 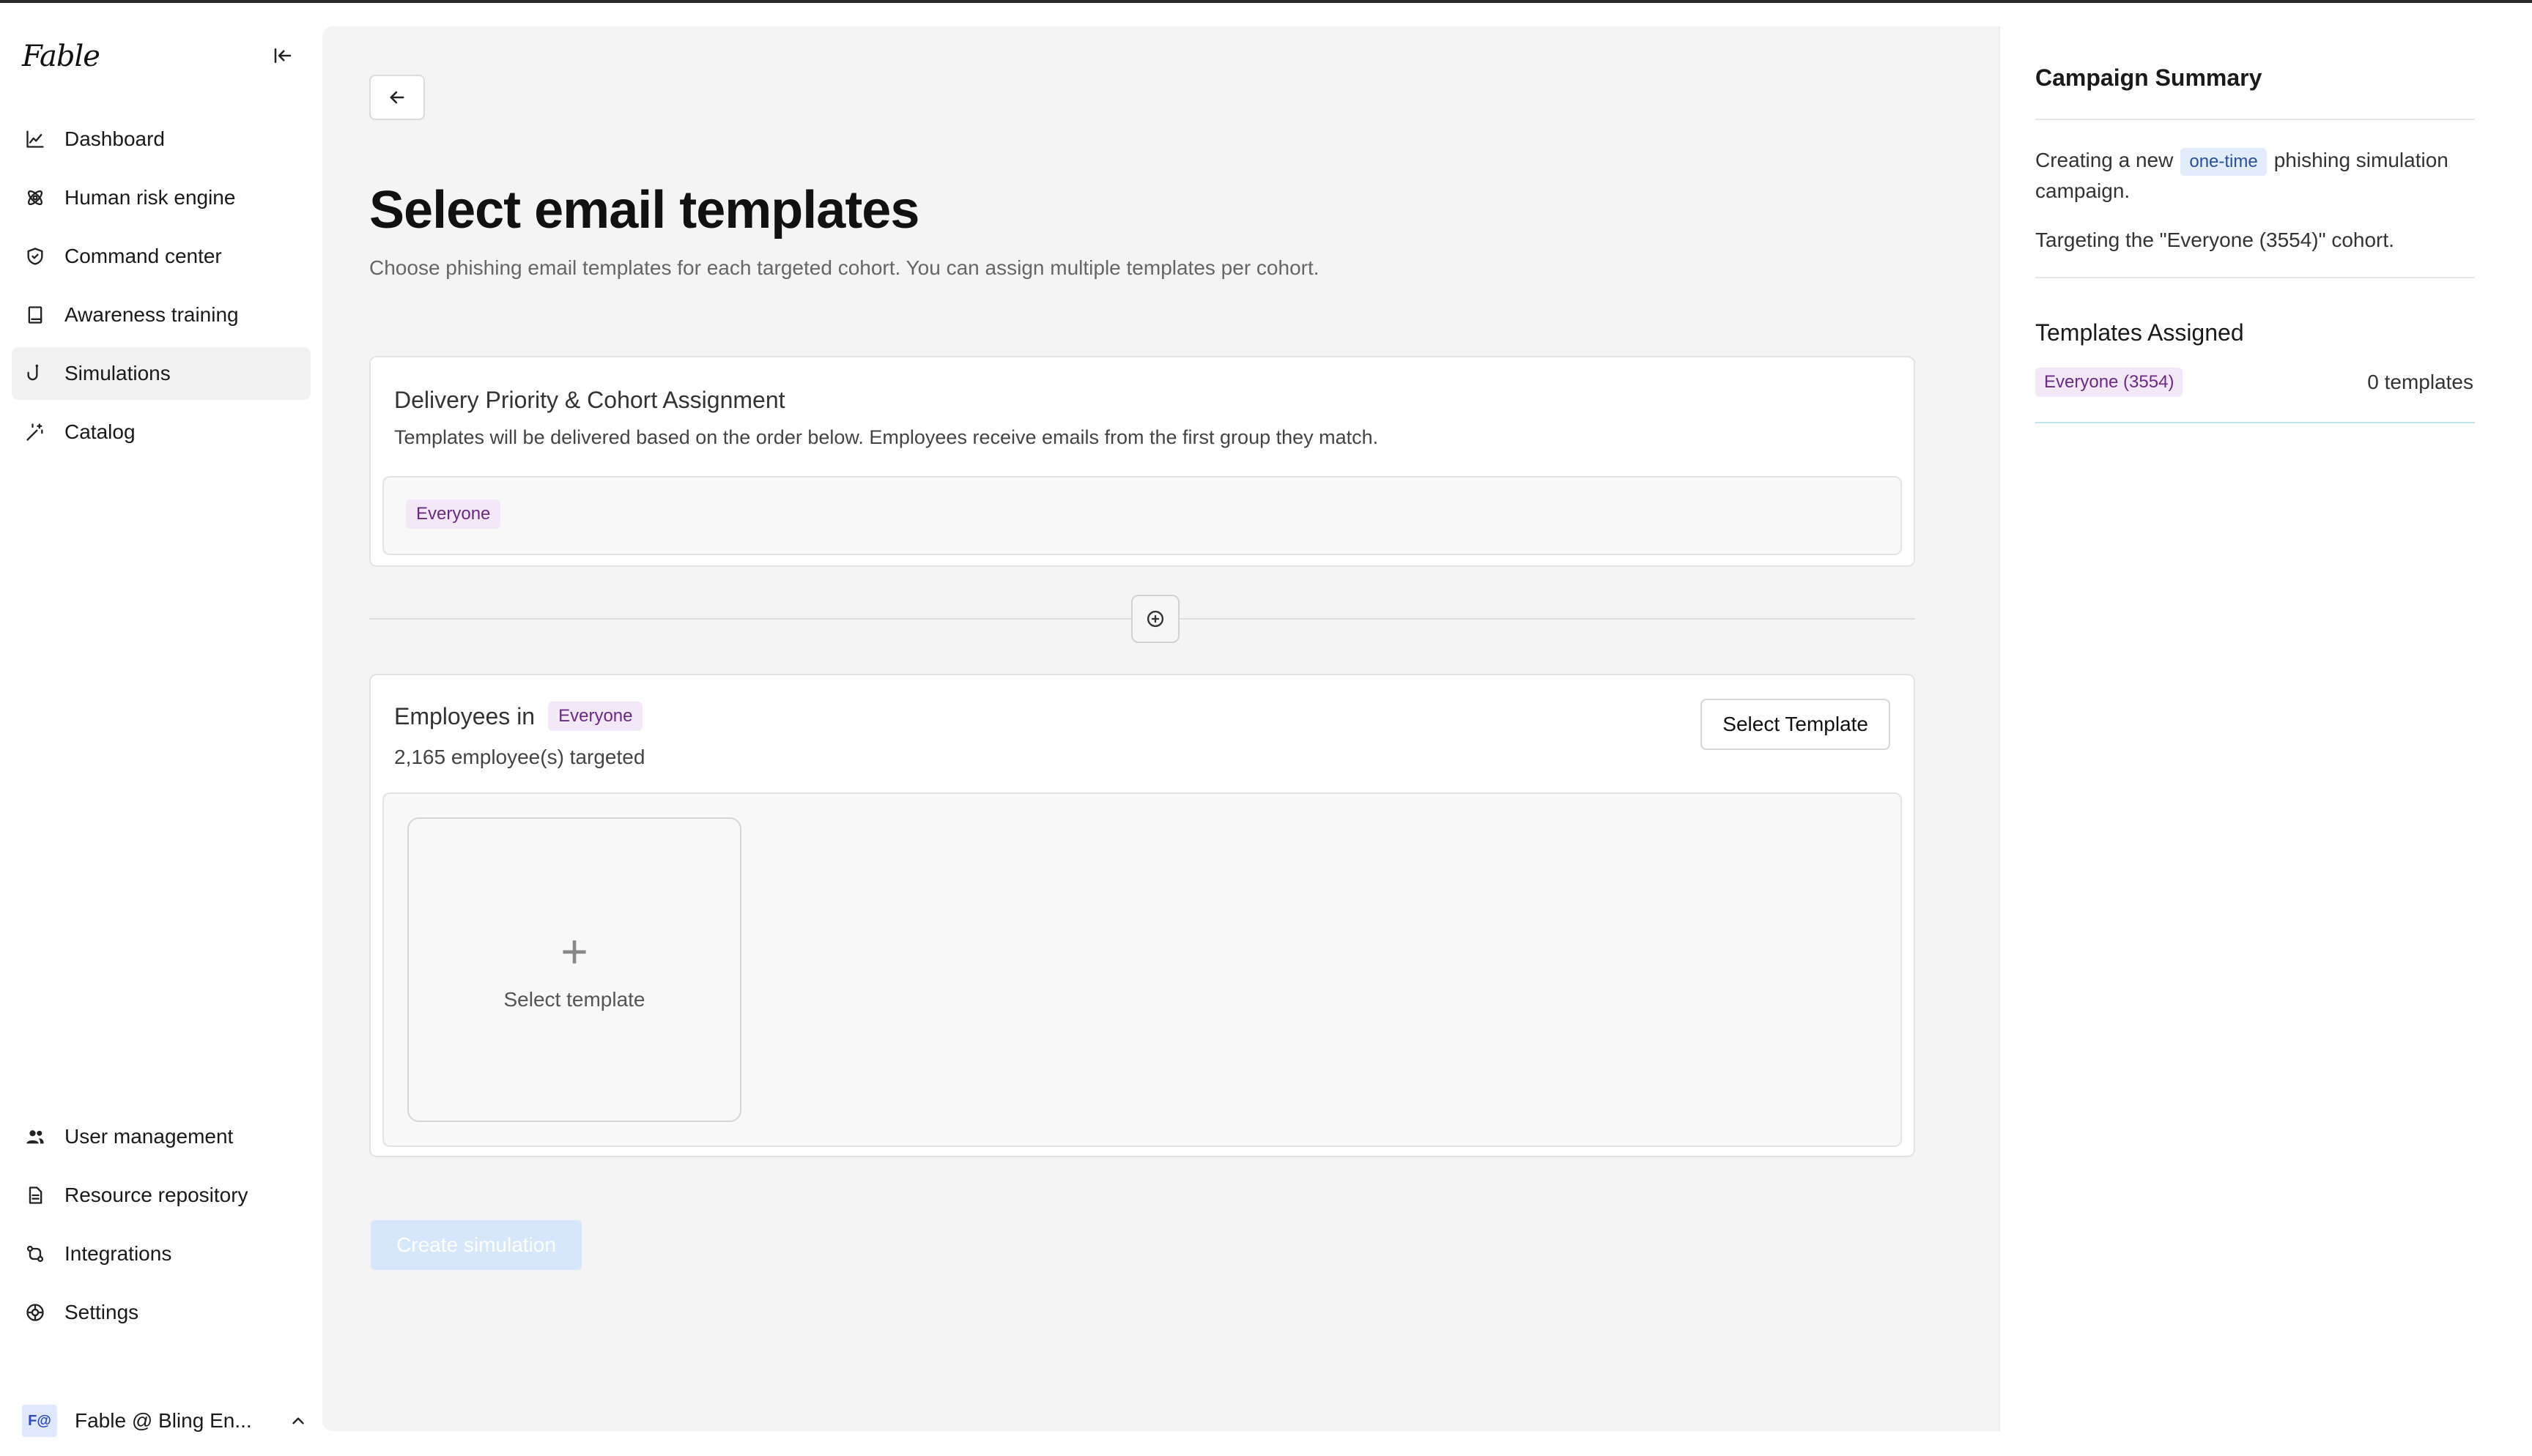 I want to click on sidebar-item-command-center: Command center, so click(x=161, y=256).